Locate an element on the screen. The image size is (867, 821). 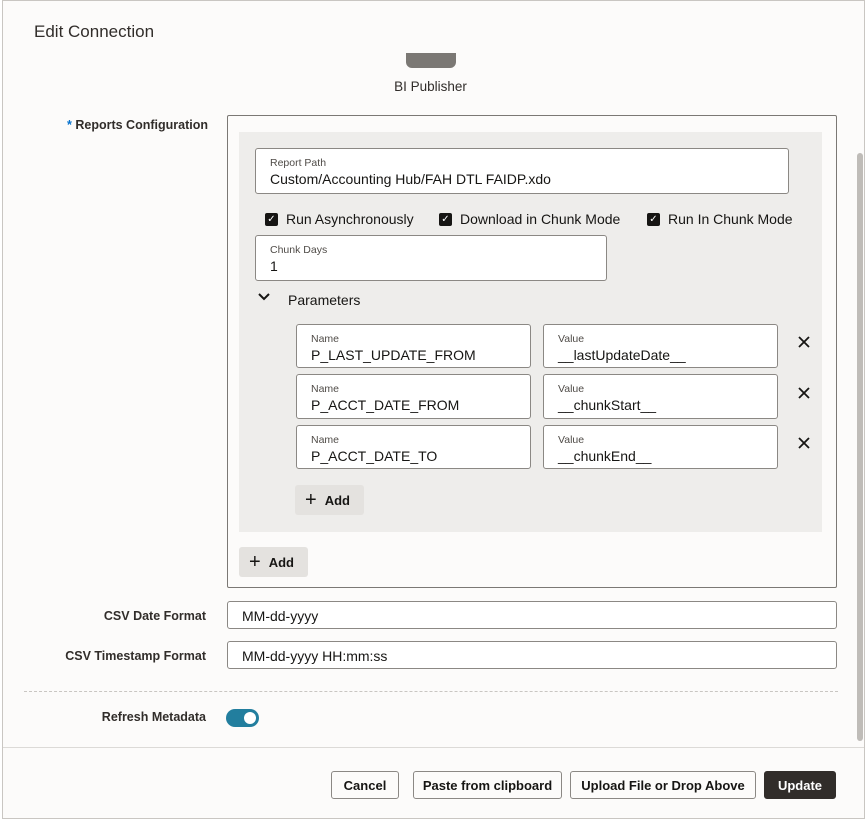
add-parameter-button: + Add is located at coordinates (329, 500).